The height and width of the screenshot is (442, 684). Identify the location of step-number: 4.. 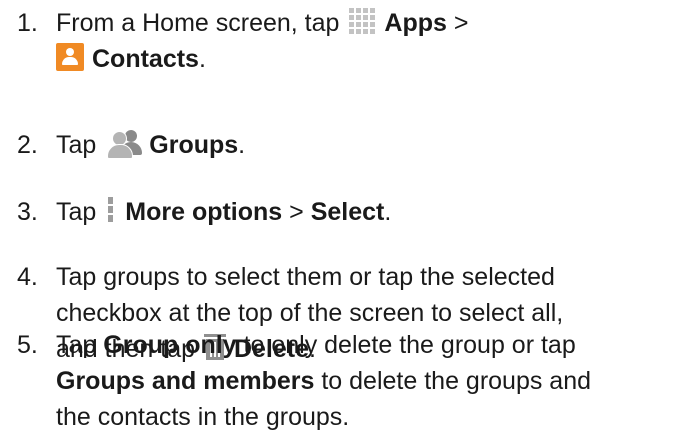
(27, 277).